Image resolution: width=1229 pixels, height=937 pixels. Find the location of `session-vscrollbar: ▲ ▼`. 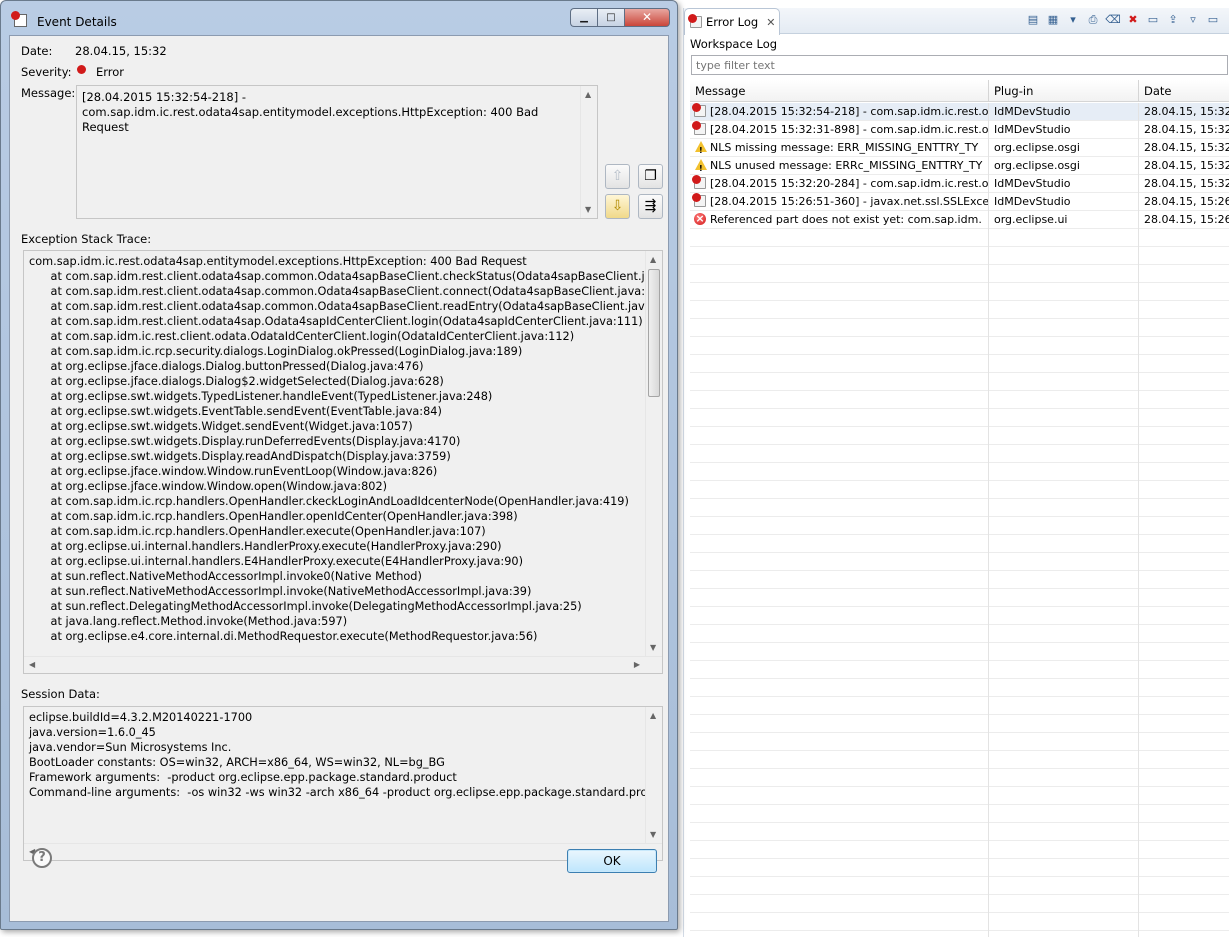

session-vscrollbar: ▲ ▼ is located at coordinates (653, 775).